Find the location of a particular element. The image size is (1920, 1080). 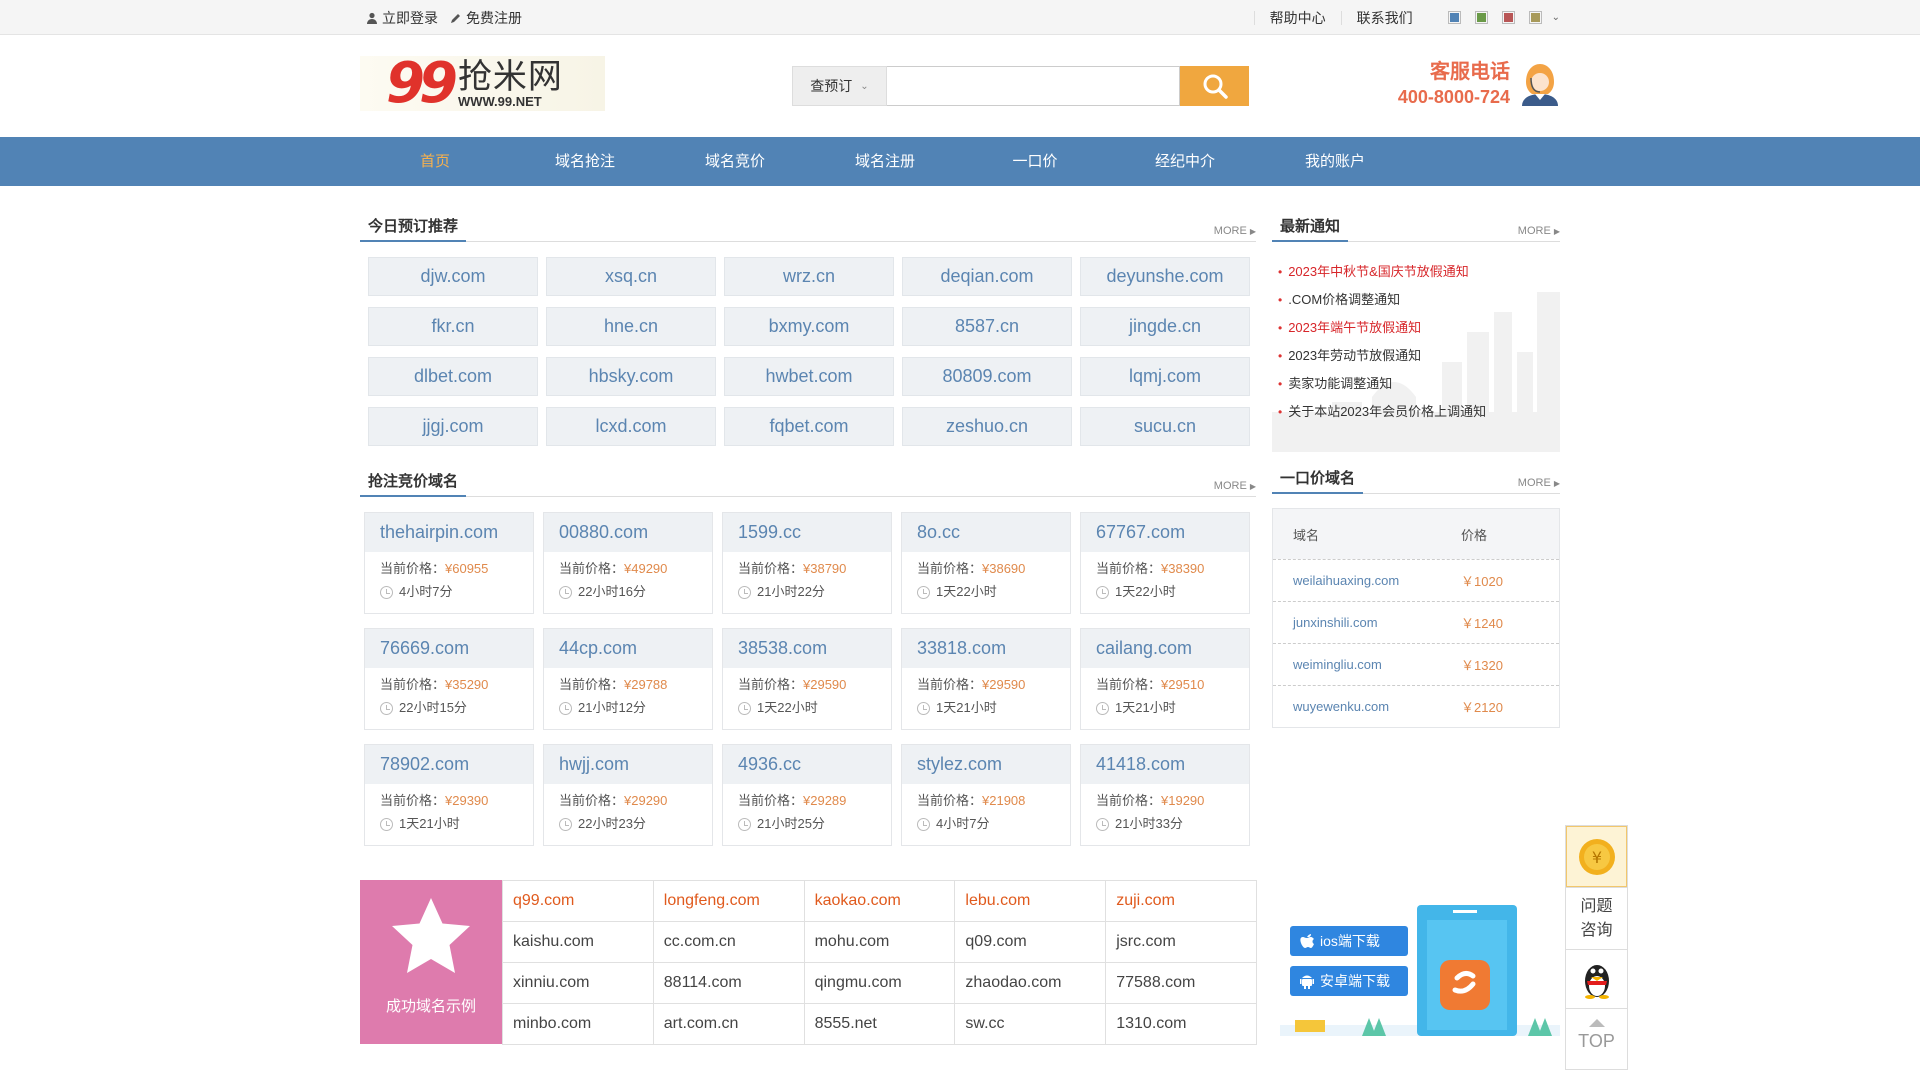

notice-item: 卖家功能调整通知 is located at coordinates (1382, 384).